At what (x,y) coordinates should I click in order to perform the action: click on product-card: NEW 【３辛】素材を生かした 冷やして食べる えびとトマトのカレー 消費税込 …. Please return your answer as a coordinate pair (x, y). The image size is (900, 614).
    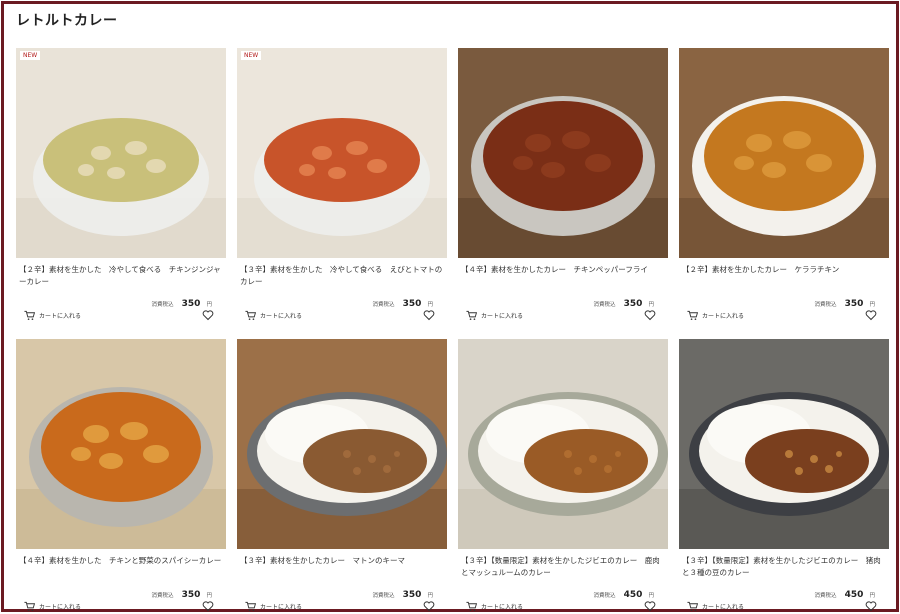
    Looking at the image, I should click on (342, 185).